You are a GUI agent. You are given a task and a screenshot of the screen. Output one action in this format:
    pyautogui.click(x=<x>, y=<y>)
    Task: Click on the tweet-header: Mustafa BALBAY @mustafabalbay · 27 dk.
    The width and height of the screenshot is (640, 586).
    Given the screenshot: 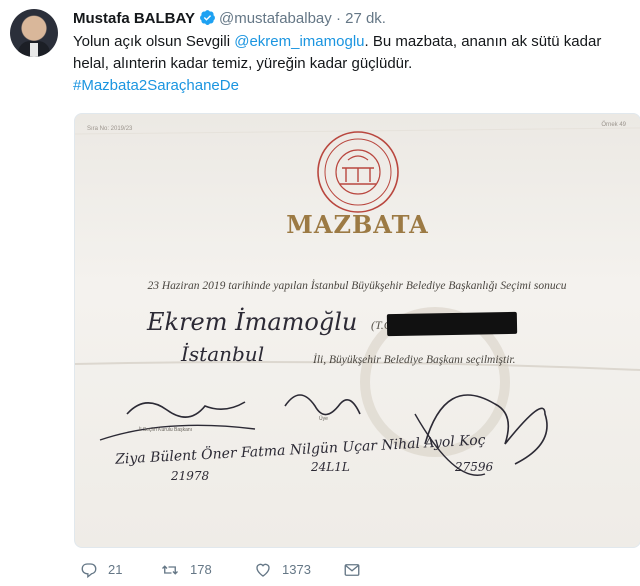 What is the action you would take?
    pyautogui.click(x=229, y=19)
    